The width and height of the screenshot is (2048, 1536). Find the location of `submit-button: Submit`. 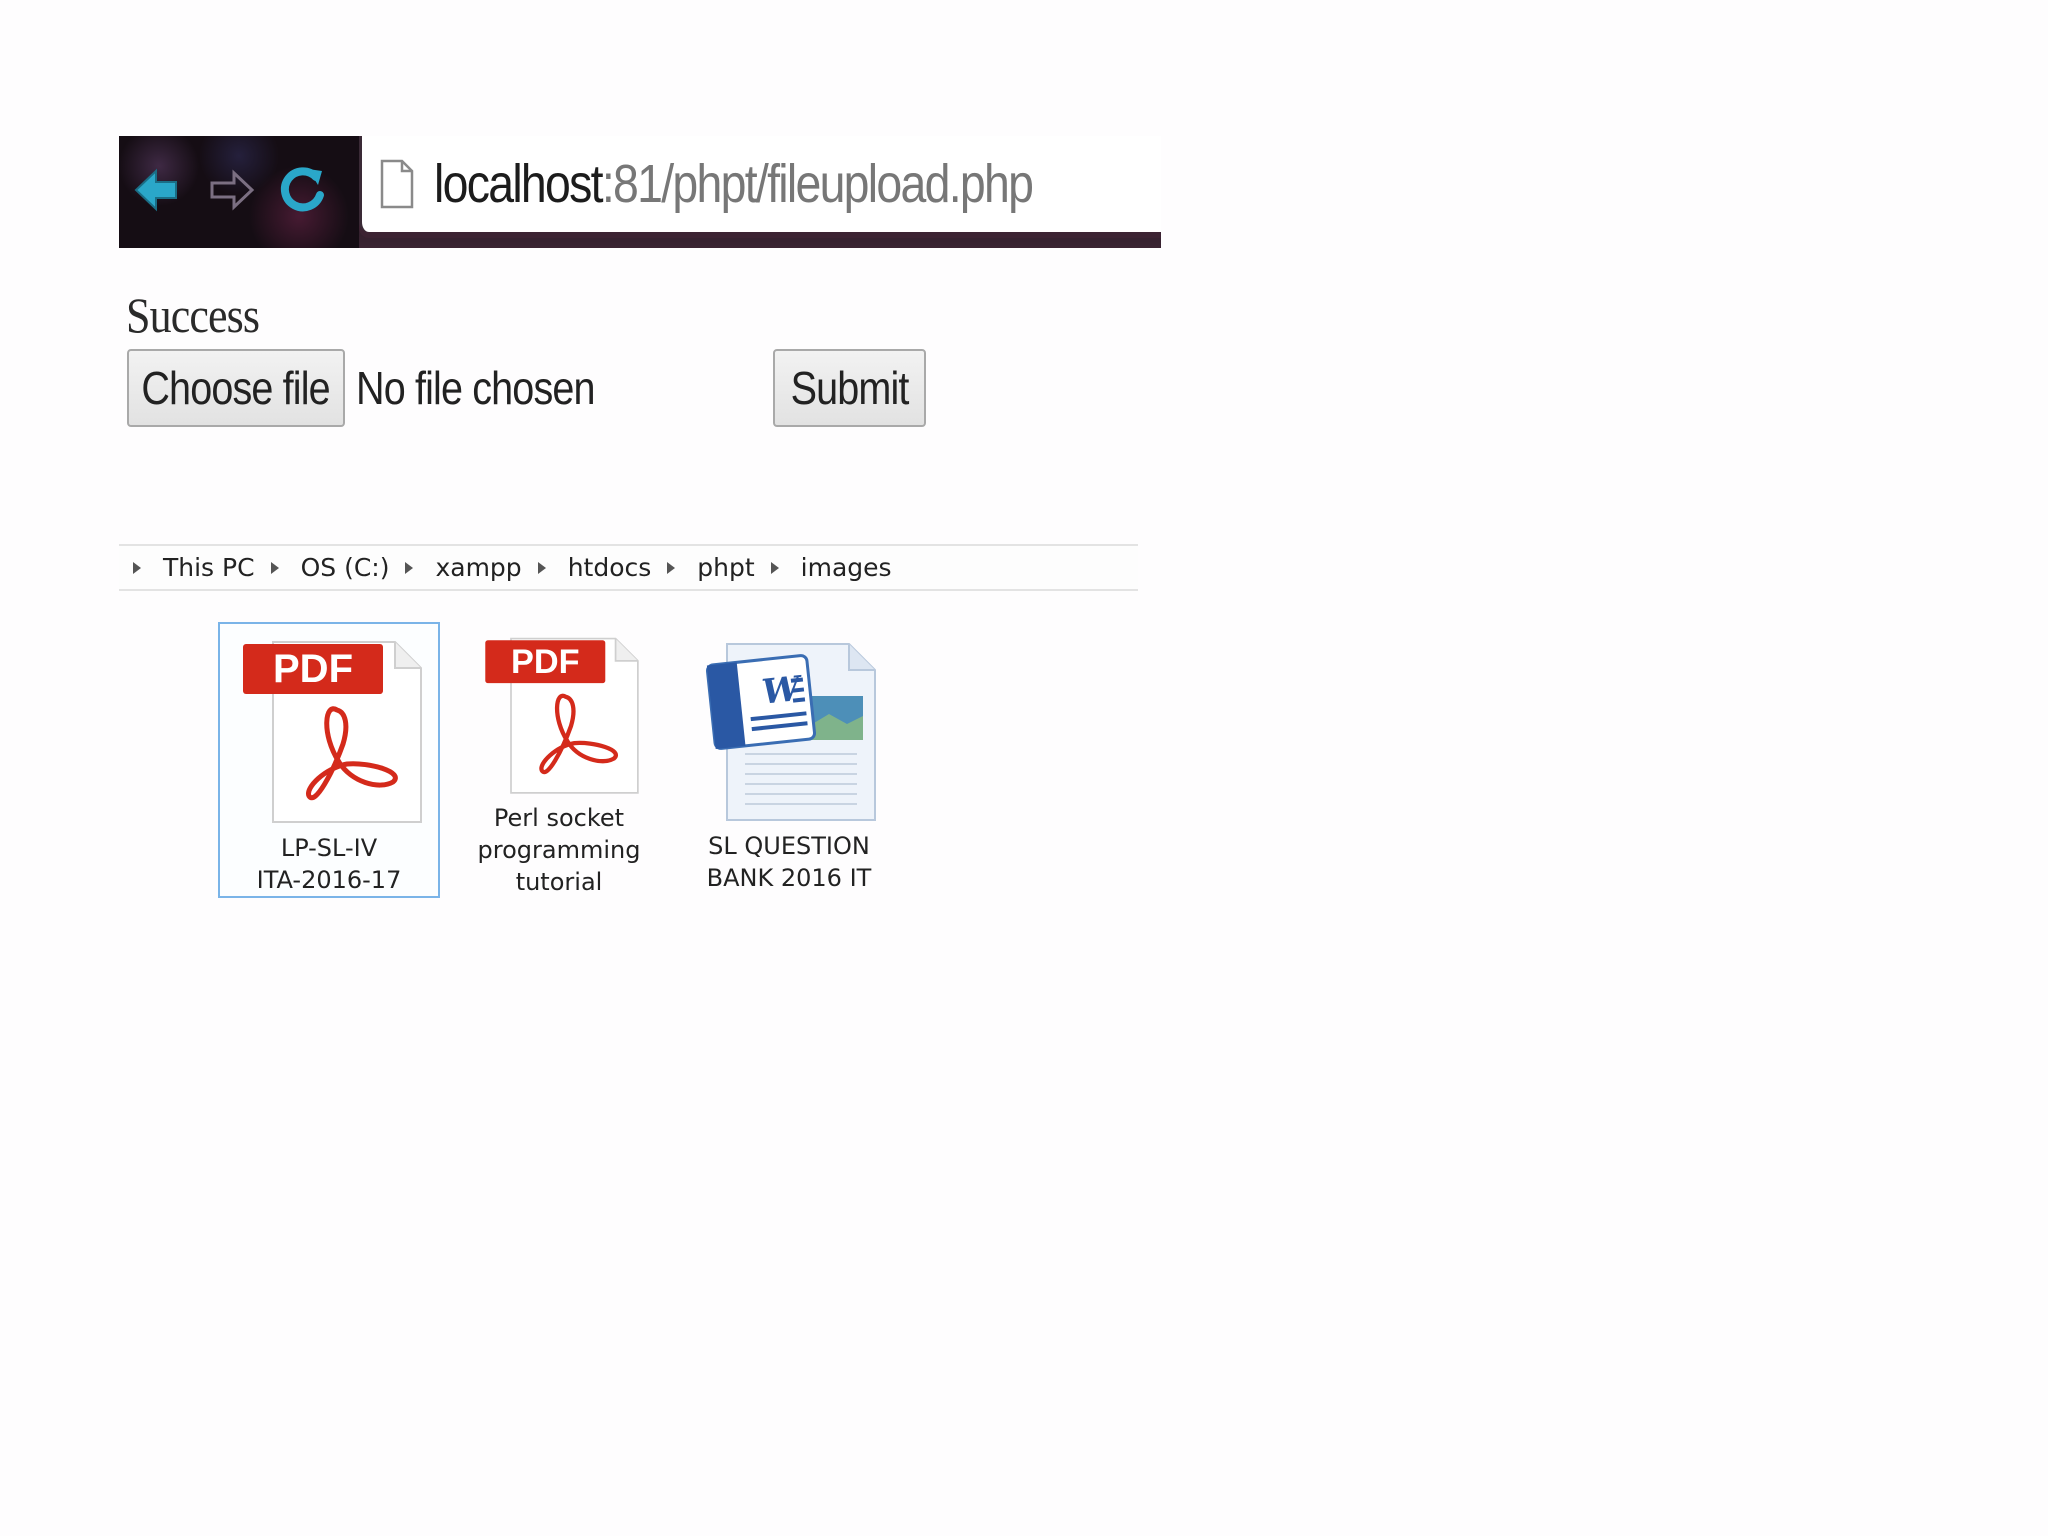

submit-button: Submit is located at coordinates (849, 388).